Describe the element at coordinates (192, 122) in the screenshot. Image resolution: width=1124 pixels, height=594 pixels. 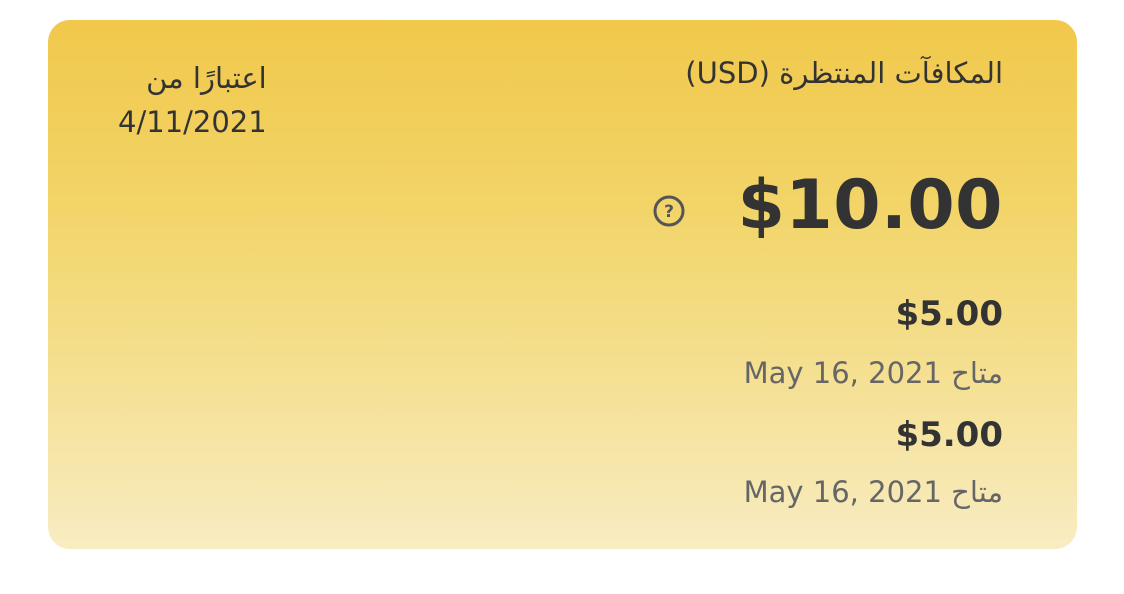
I see `as-of-date: 4/11/2021` at that location.